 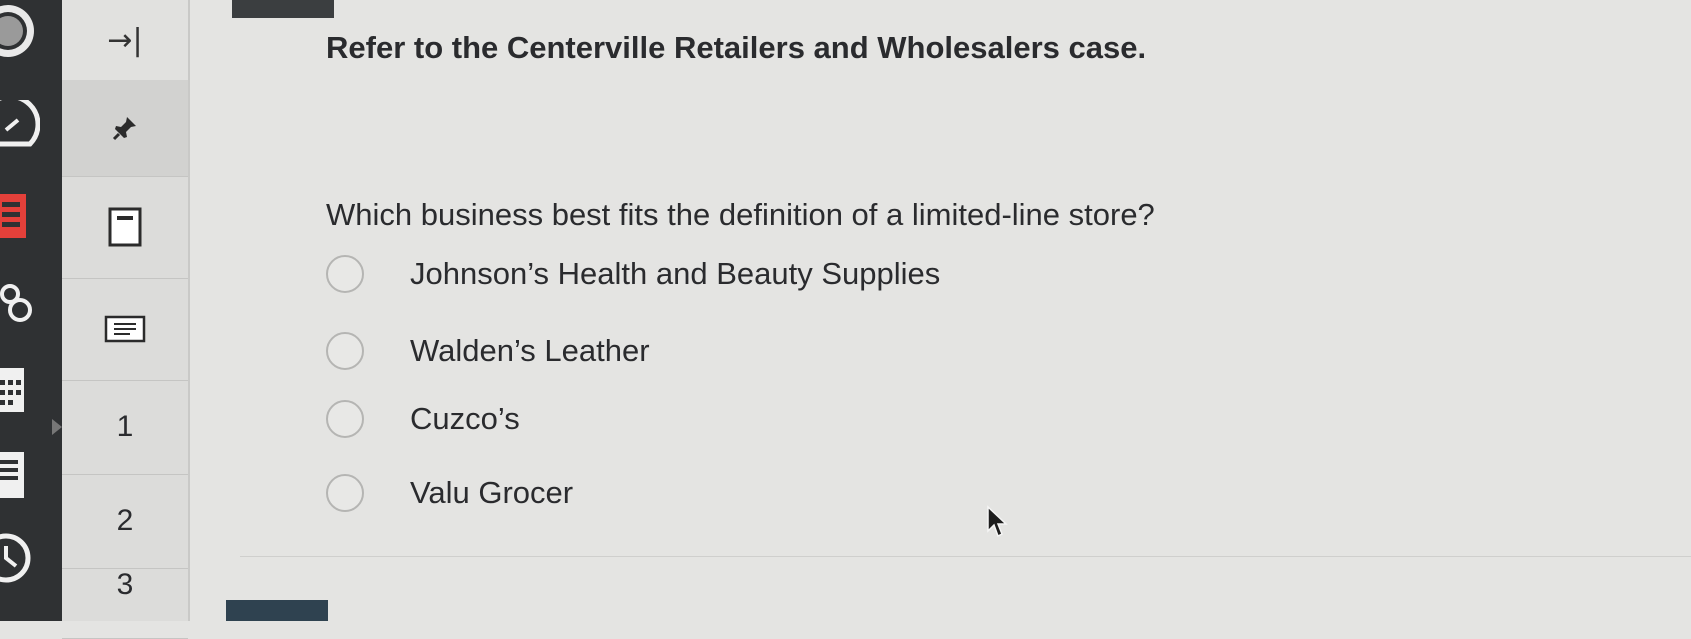 I want to click on inbox-icon, so click(x=20, y=475).